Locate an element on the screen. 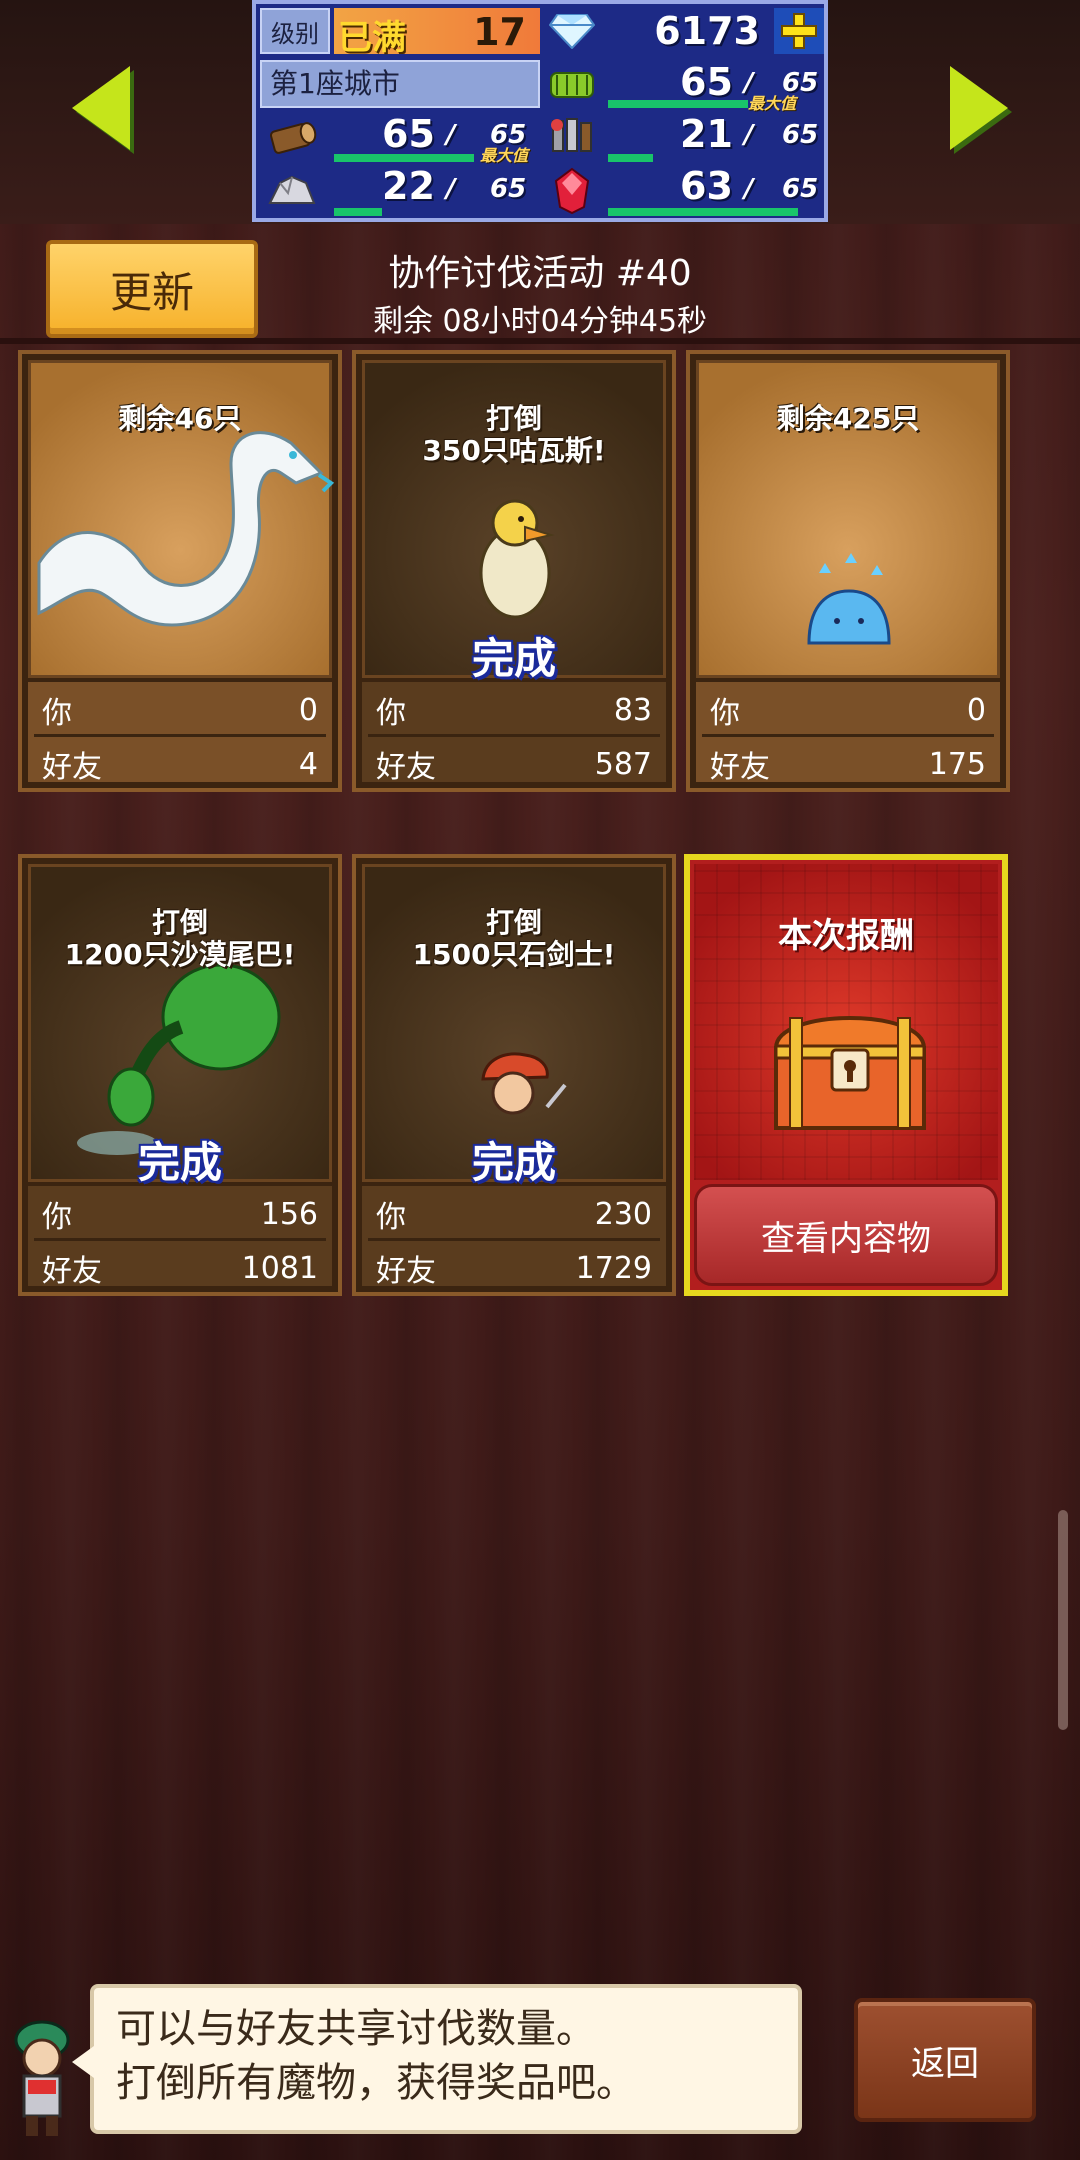 Image resolution: width=1080 pixels, height=2160 pixels. back-button: 返回 is located at coordinates (945, 2060).